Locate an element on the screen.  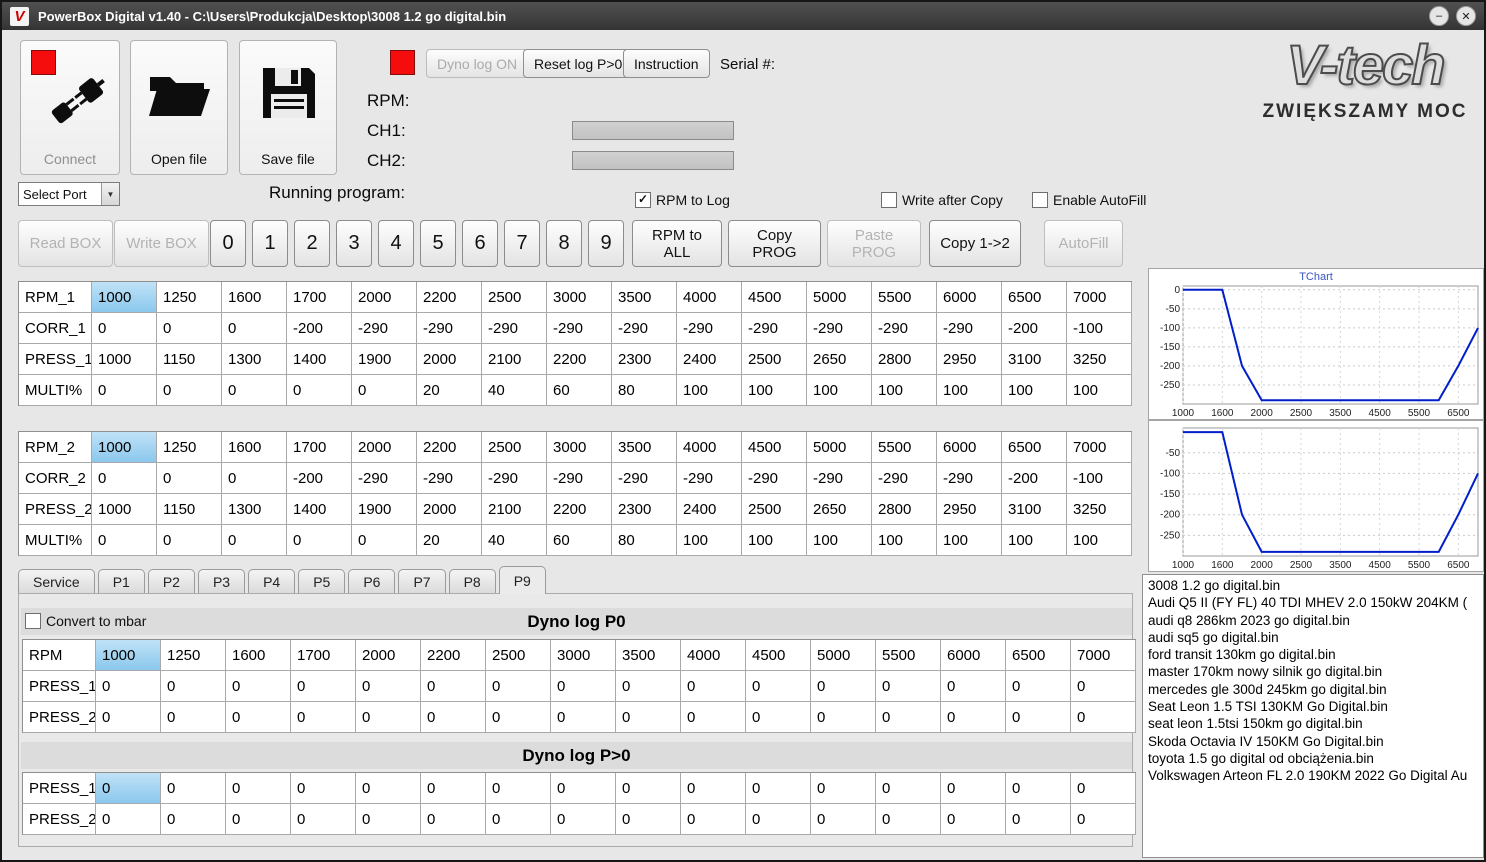
copy-prog-button: Copy PROG is located at coordinates (774, 243).